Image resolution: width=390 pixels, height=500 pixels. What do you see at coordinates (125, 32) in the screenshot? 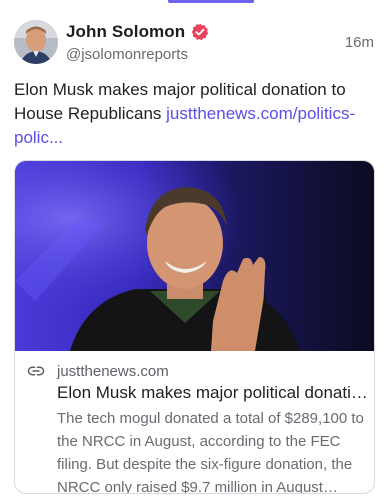
I see `author-name: John Solomon` at bounding box center [125, 32].